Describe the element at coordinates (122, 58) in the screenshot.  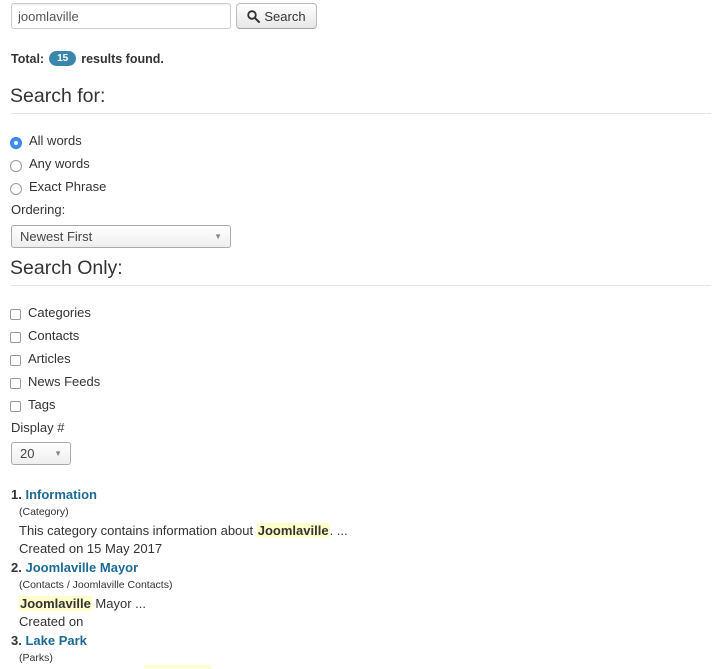
I see `results-found-label: results found.` at that location.